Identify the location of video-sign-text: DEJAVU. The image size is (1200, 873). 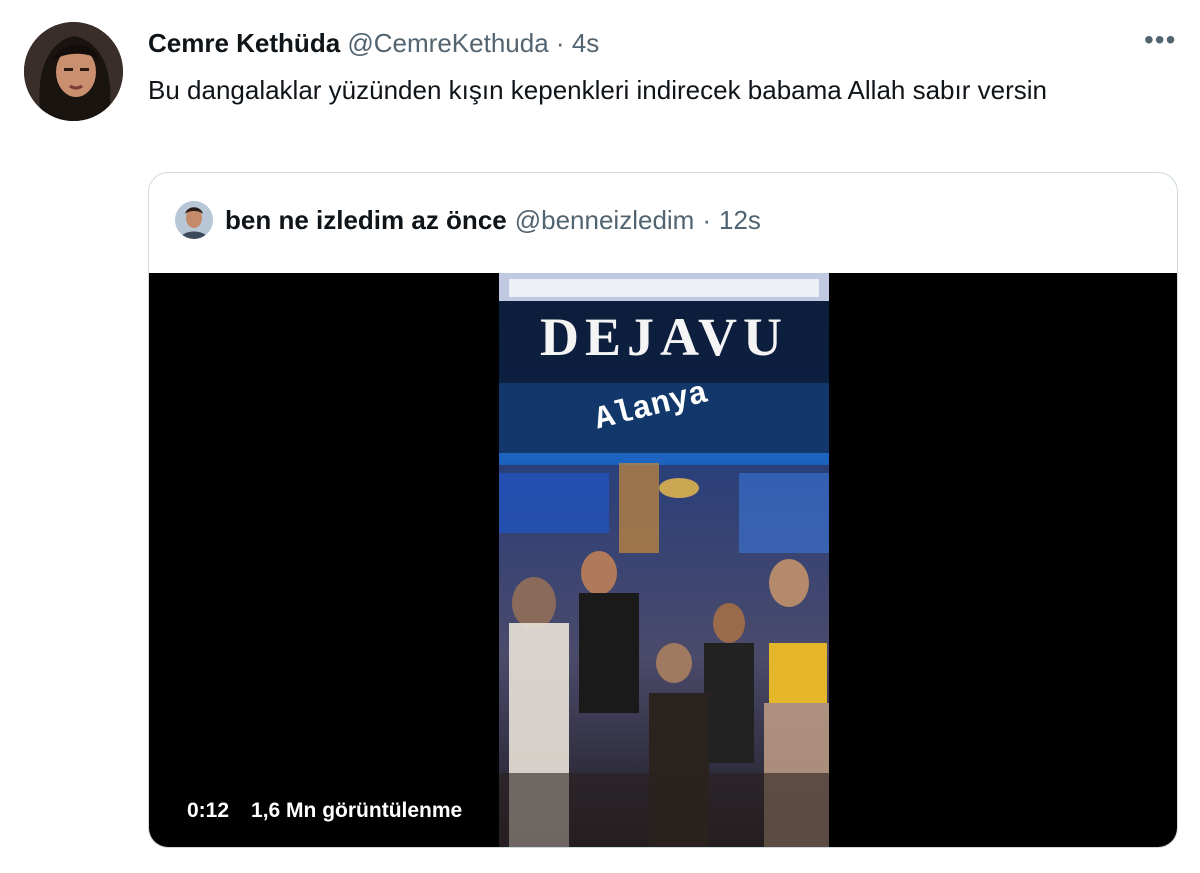
(664, 337).